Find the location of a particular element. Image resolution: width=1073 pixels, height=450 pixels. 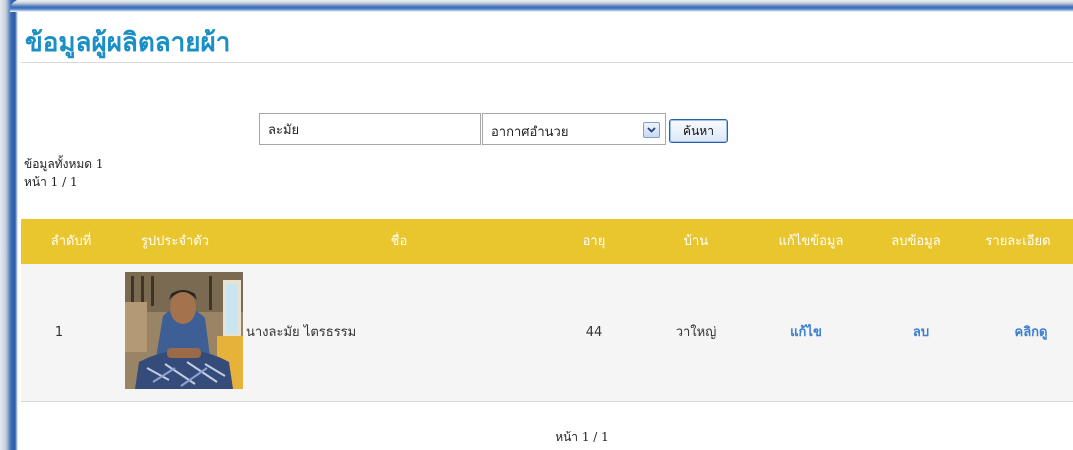

window-frame-top is located at coordinates (541, 6).